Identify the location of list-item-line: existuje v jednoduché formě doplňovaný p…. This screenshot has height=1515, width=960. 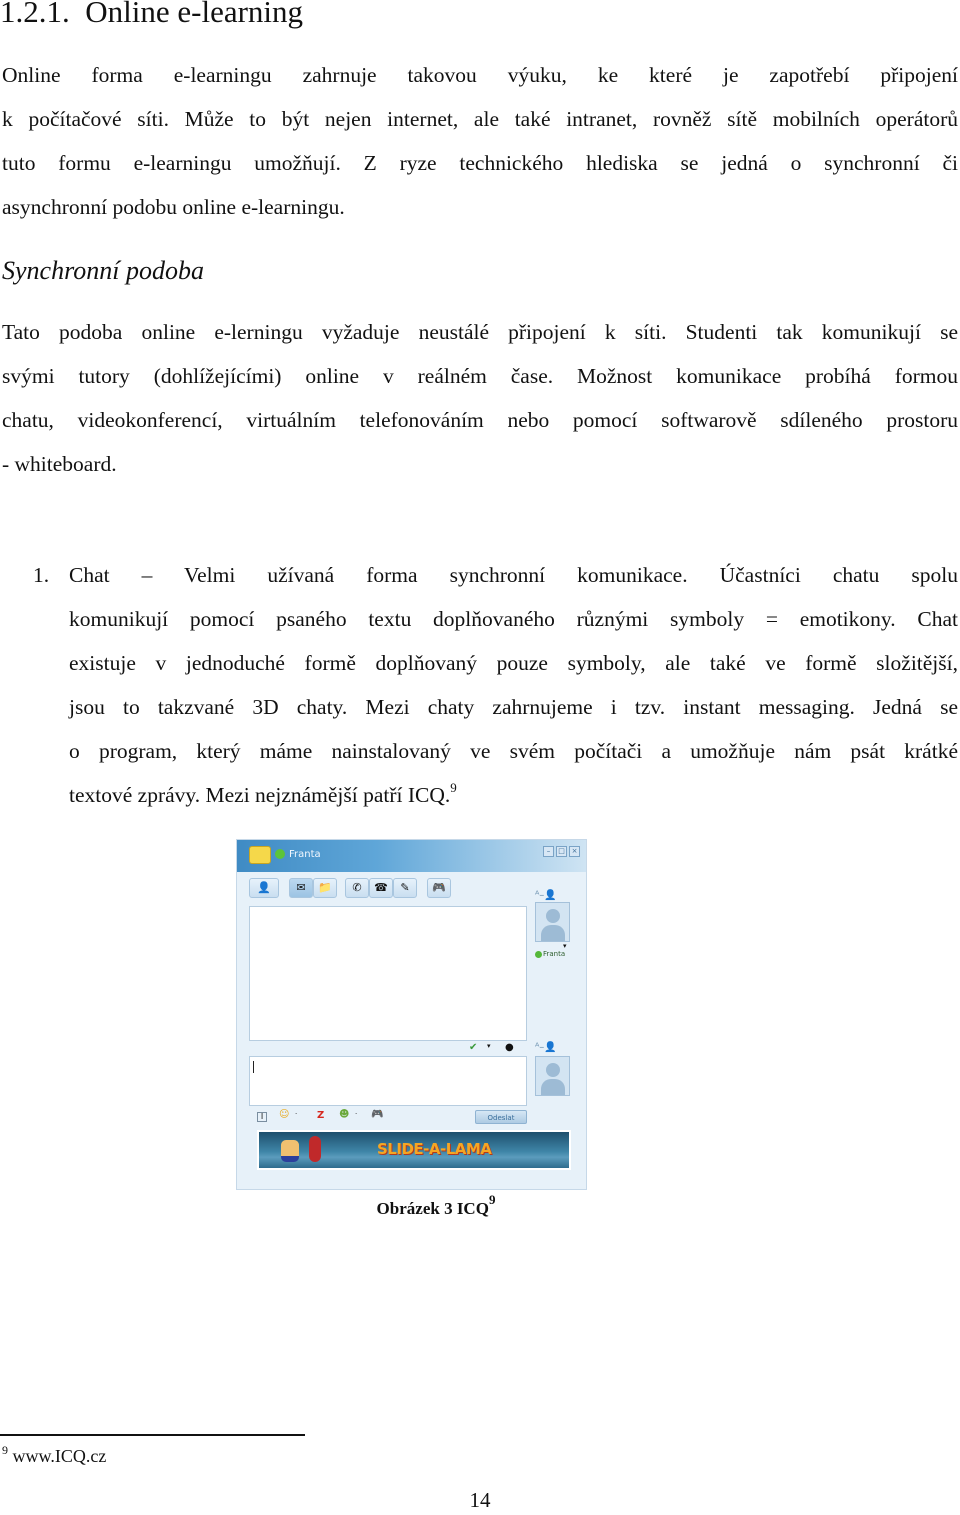
(513, 663).